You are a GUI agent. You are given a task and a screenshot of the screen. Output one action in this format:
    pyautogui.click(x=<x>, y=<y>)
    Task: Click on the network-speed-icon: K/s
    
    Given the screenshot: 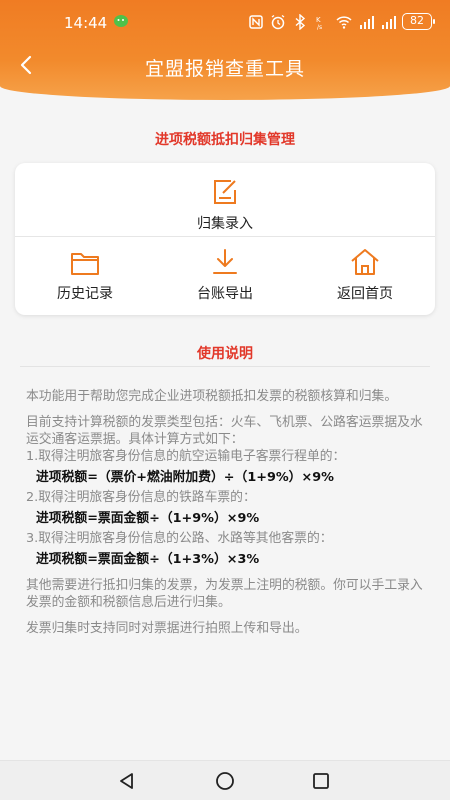 What is the action you would take?
    pyautogui.click(x=319, y=23)
    